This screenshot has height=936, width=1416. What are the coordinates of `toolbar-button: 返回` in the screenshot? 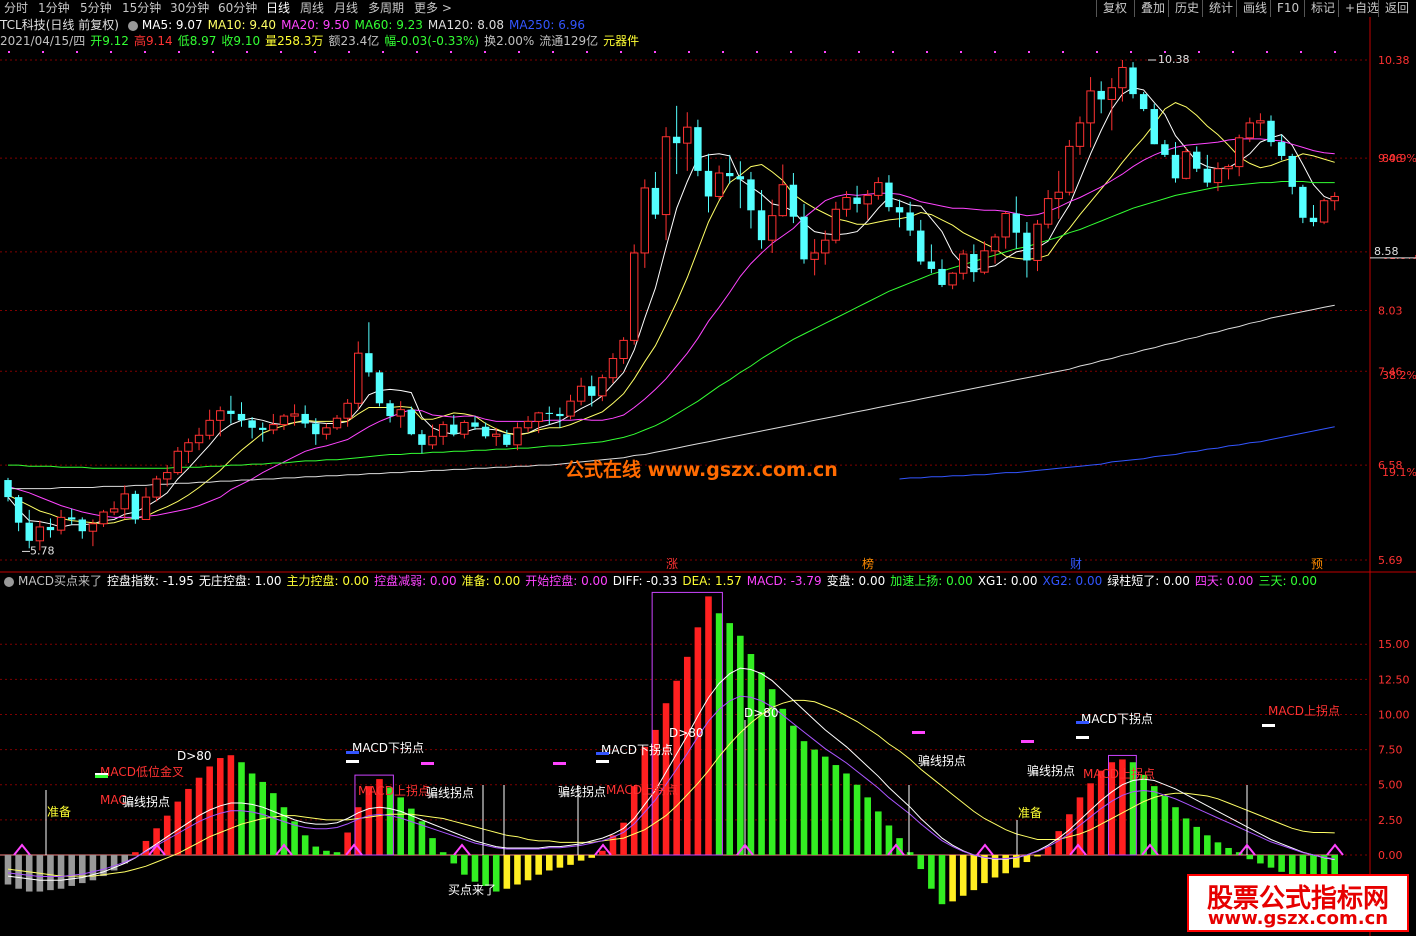 It's located at (1396, 8).